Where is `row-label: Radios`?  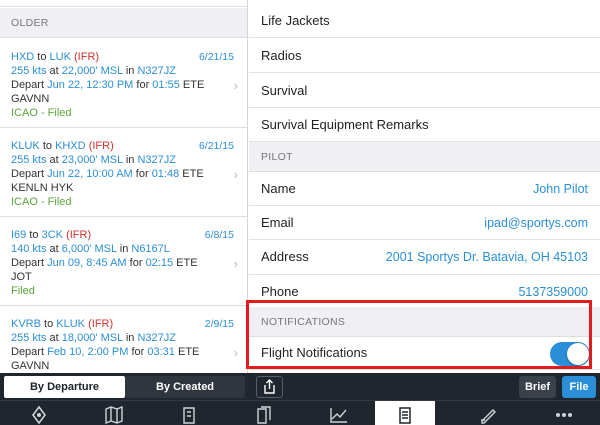 row-label: Radios is located at coordinates (281, 55).